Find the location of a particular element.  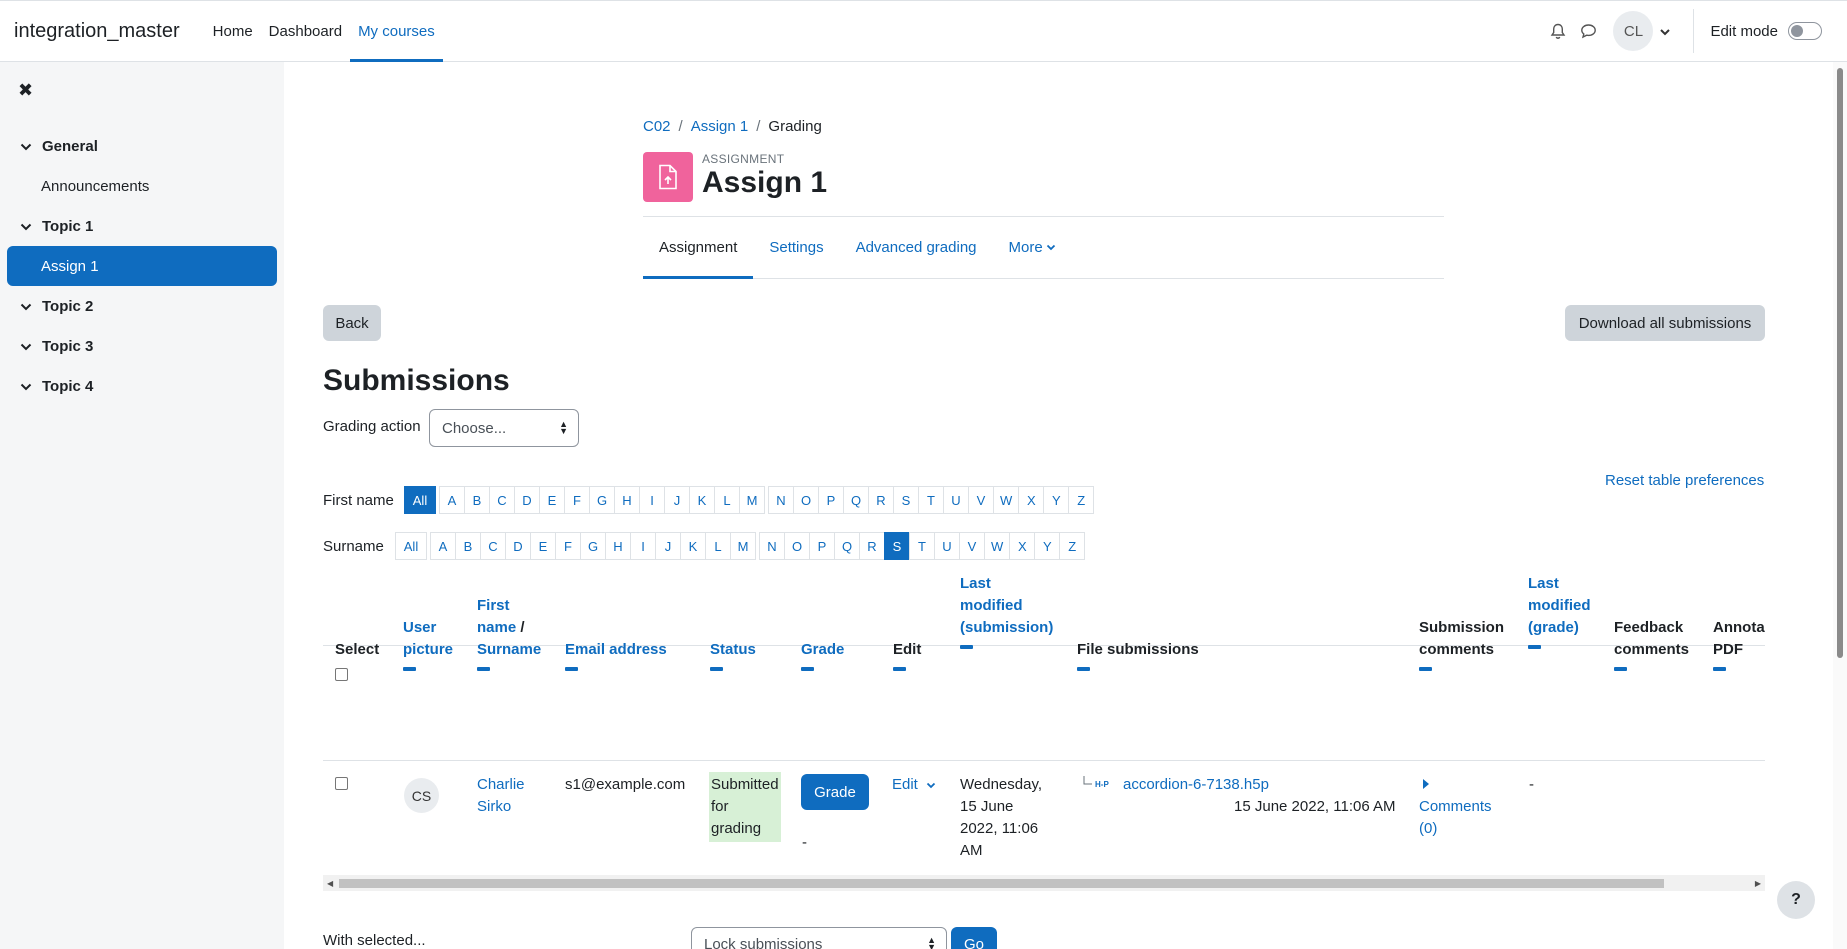

download-all-submissions-button: Download all submissions is located at coordinates (1665, 323).